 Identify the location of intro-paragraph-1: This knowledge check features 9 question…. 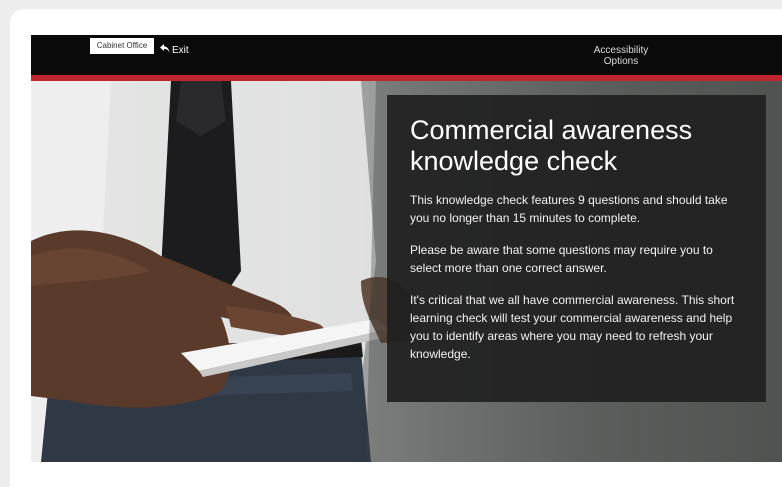
(569, 209).